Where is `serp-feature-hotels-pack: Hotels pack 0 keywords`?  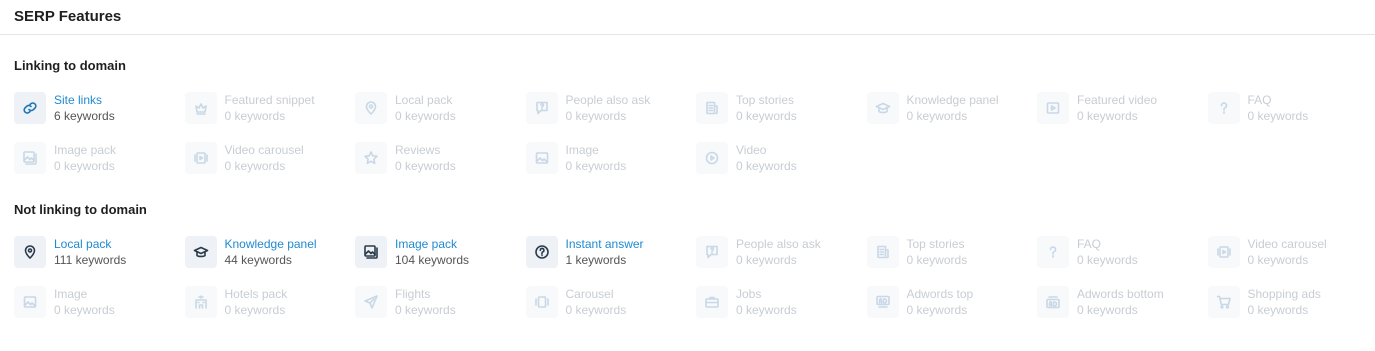
serp-feature-hotels-pack: Hotels pack 0 keywords is located at coordinates (270, 311).